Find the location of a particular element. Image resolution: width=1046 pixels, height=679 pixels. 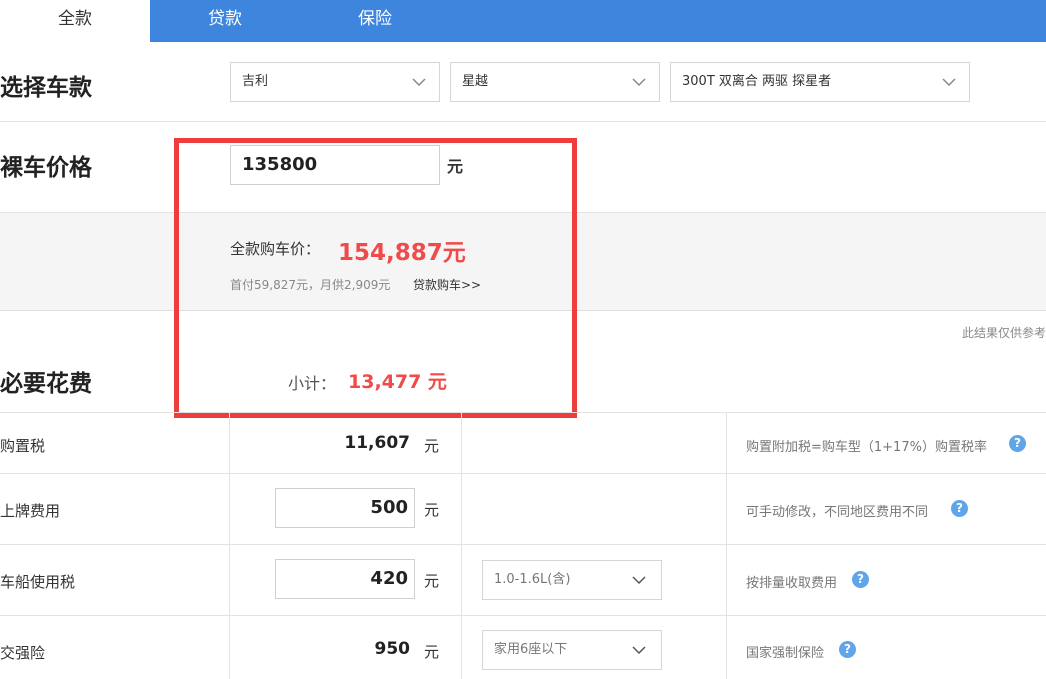

purchase-tax-value: 11,607 is located at coordinates (377, 443).